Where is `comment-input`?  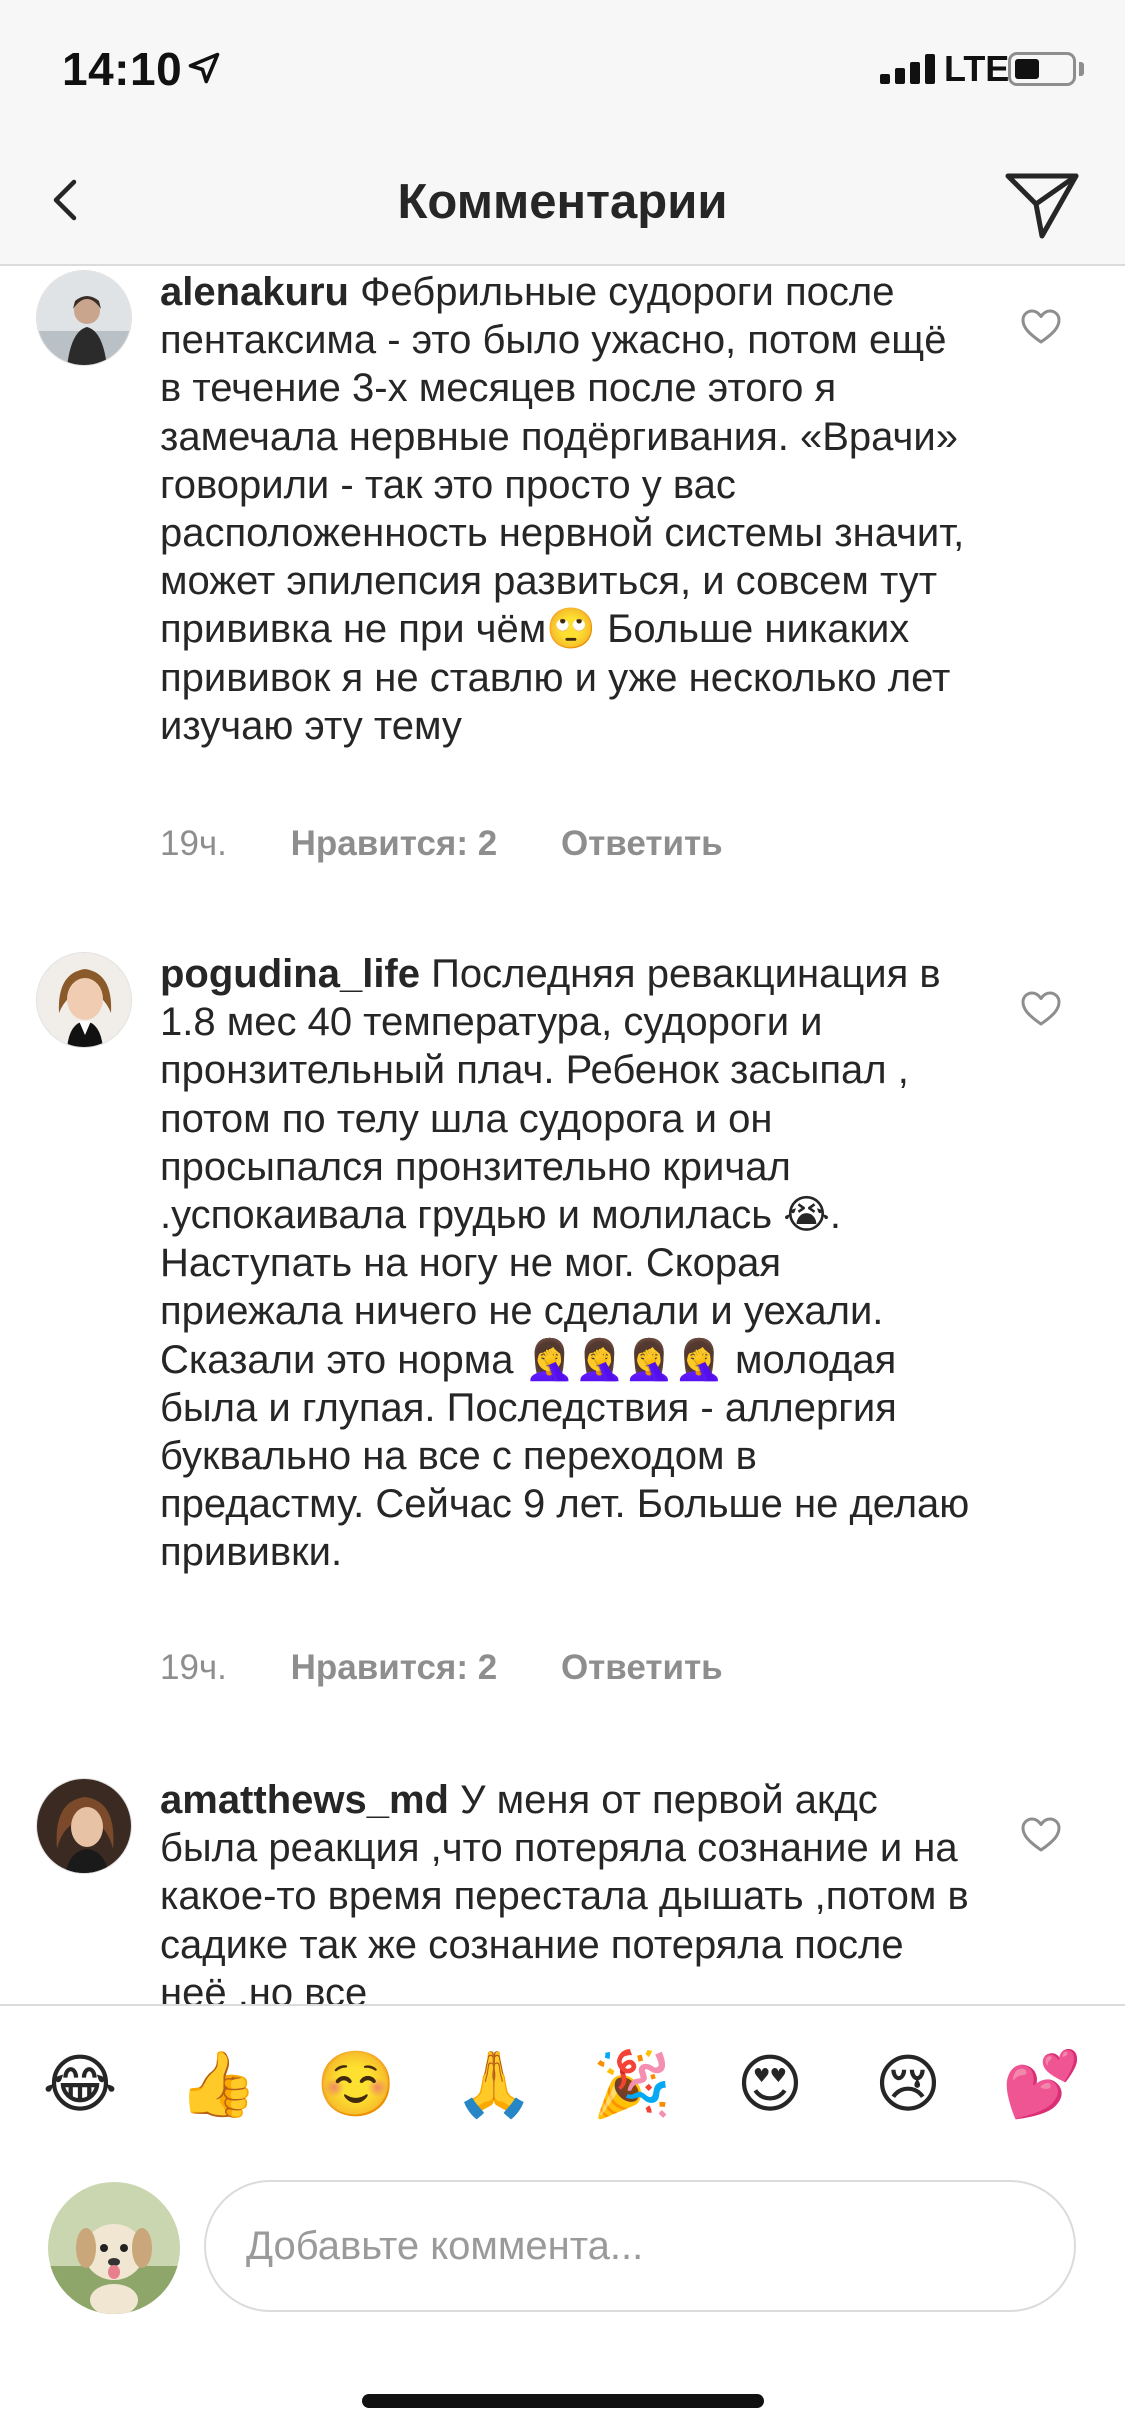
comment-input is located at coordinates (640, 2246).